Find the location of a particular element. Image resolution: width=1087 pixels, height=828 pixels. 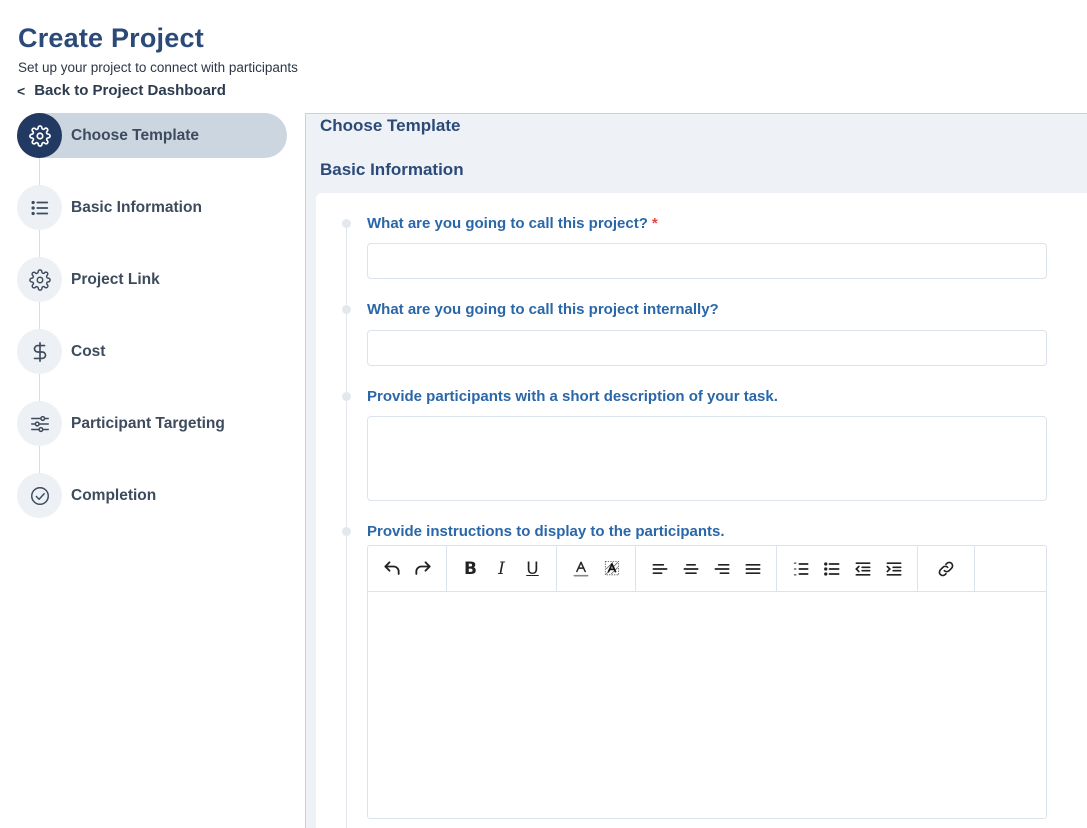

chevron-left-icon: < is located at coordinates (21, 91).